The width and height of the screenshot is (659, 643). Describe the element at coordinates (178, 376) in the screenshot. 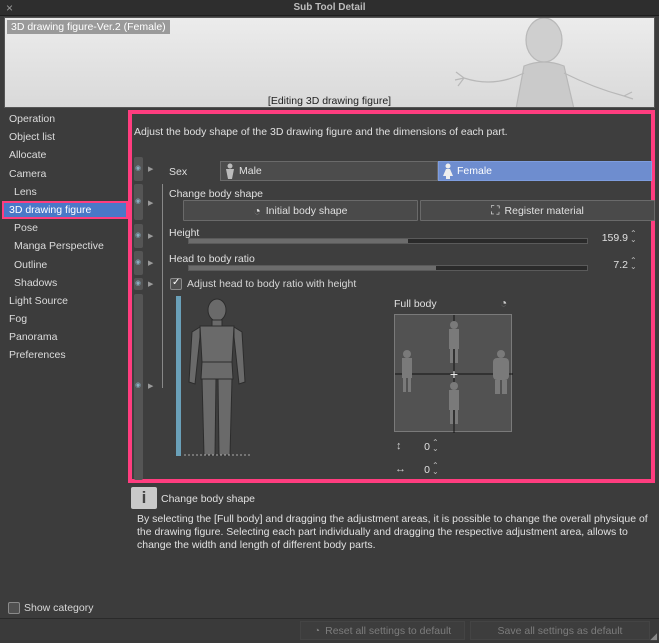

I see `body-selection-bar` at that location.